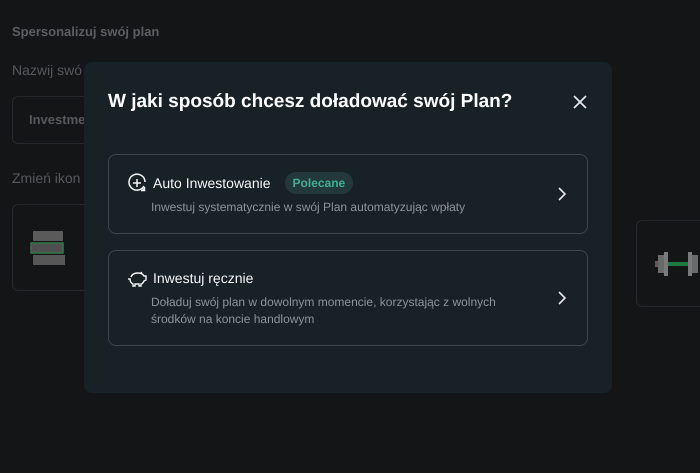  What do you see at coordinates (86, 32) in the screenshot?
I see `page-title: Spersonalizuj swój plan` at bounding box center [86, 32].